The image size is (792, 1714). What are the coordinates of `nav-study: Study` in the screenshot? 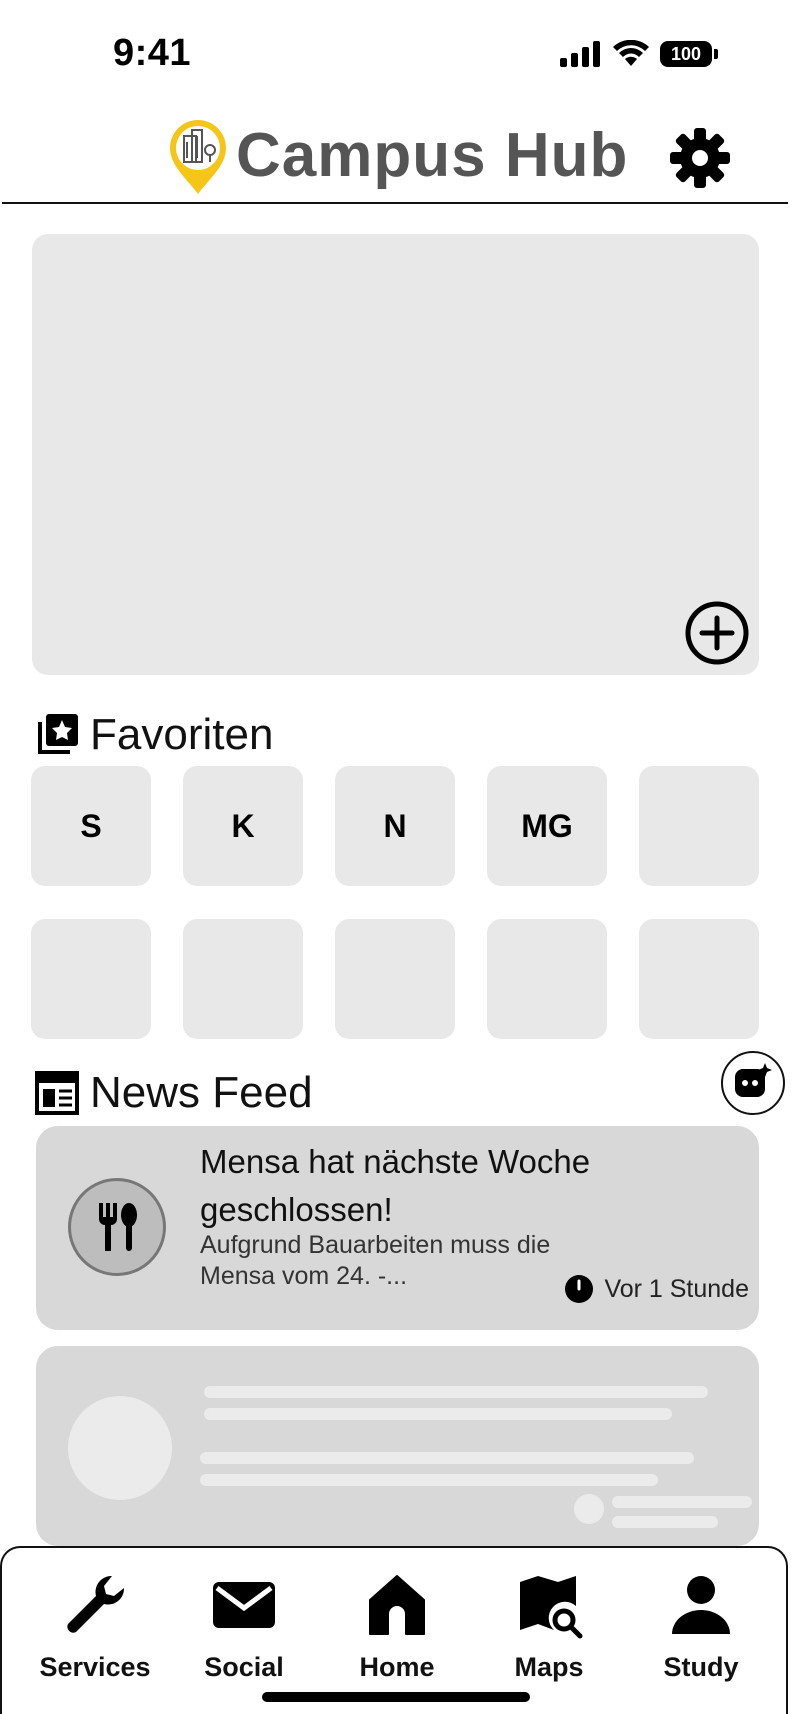 It's located at (701, 1623).